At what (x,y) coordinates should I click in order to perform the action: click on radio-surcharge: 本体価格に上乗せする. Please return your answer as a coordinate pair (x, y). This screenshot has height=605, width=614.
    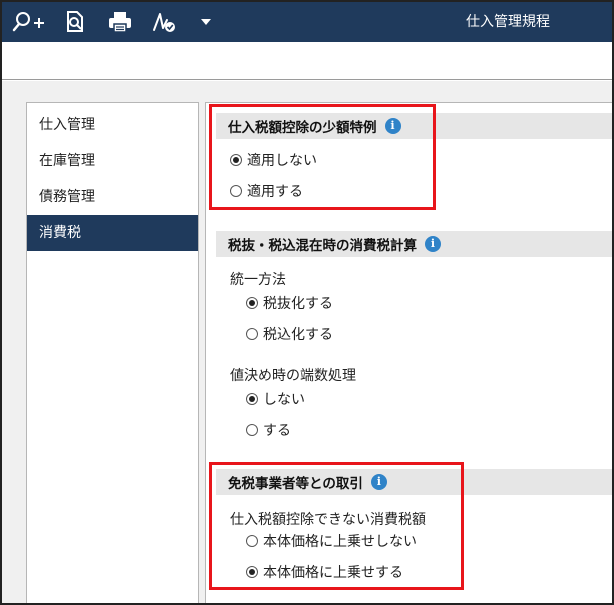
    Looking at the image, I should click on (324, 572).